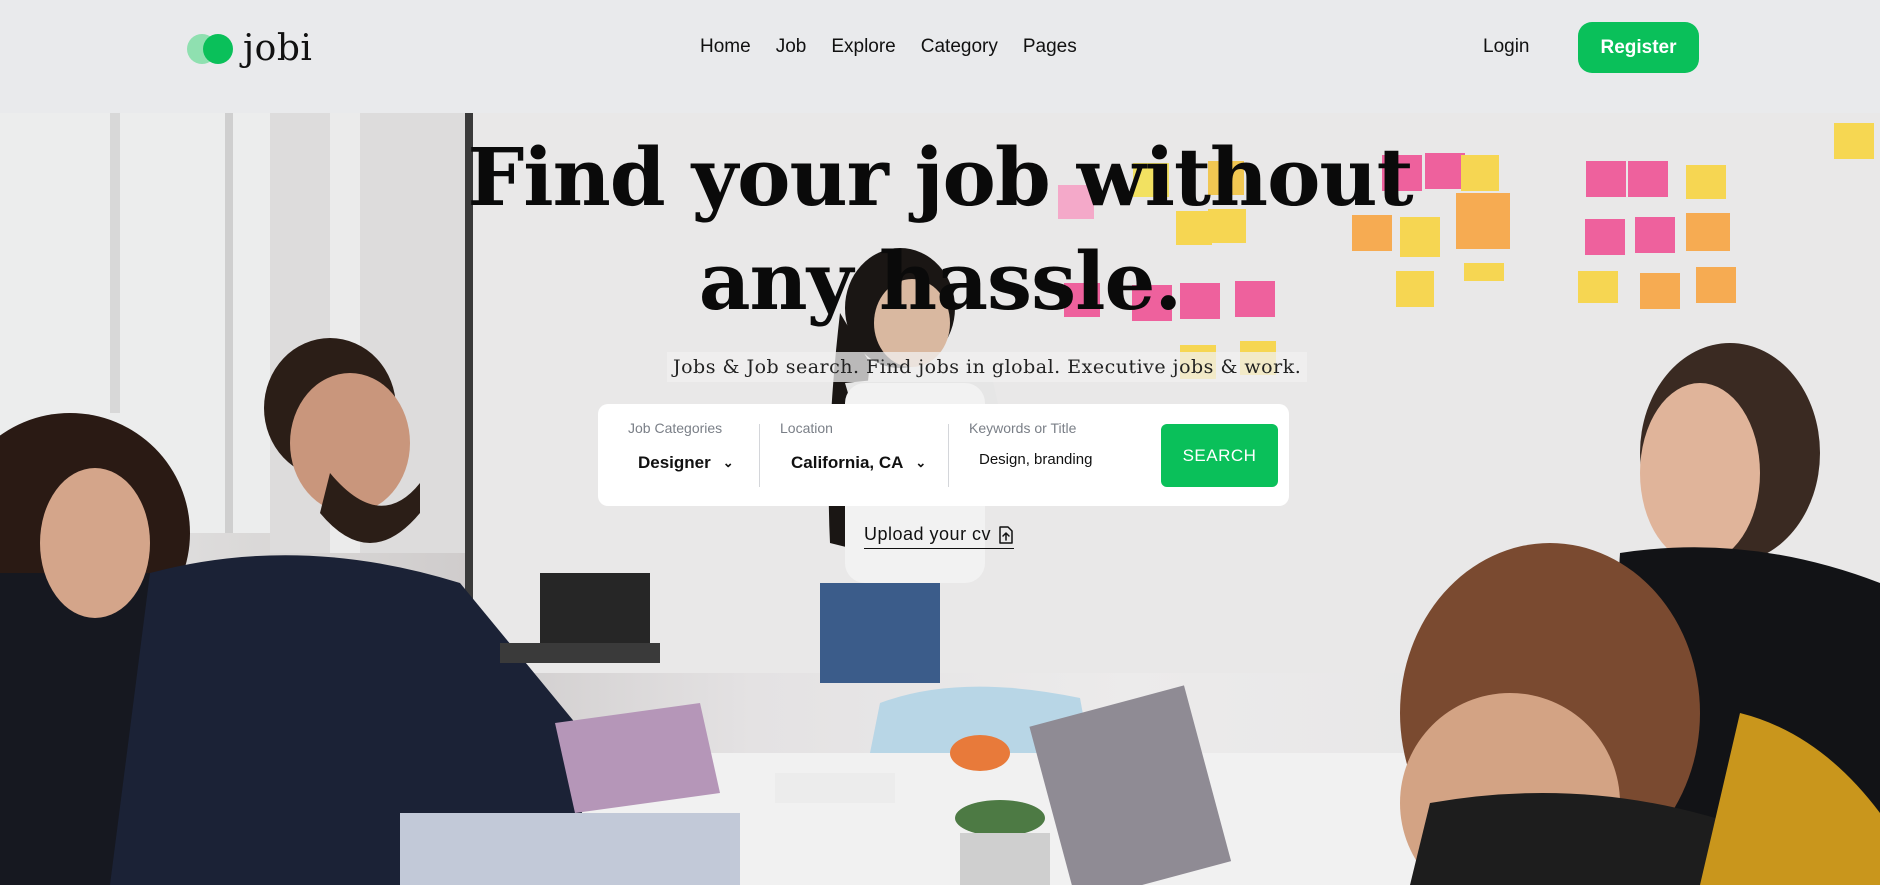 Image resolution: width=1880 pixels, height=885 pixels. What do you see at coordinates (853, 446) in the screenshot?
I see `location-select: Location California, CA ⌄` at bounding box center [853, 446].